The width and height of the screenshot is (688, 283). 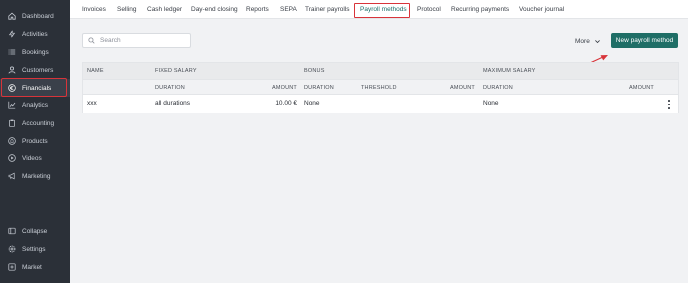 I want to click on search-box, so click(x=136, y=40).